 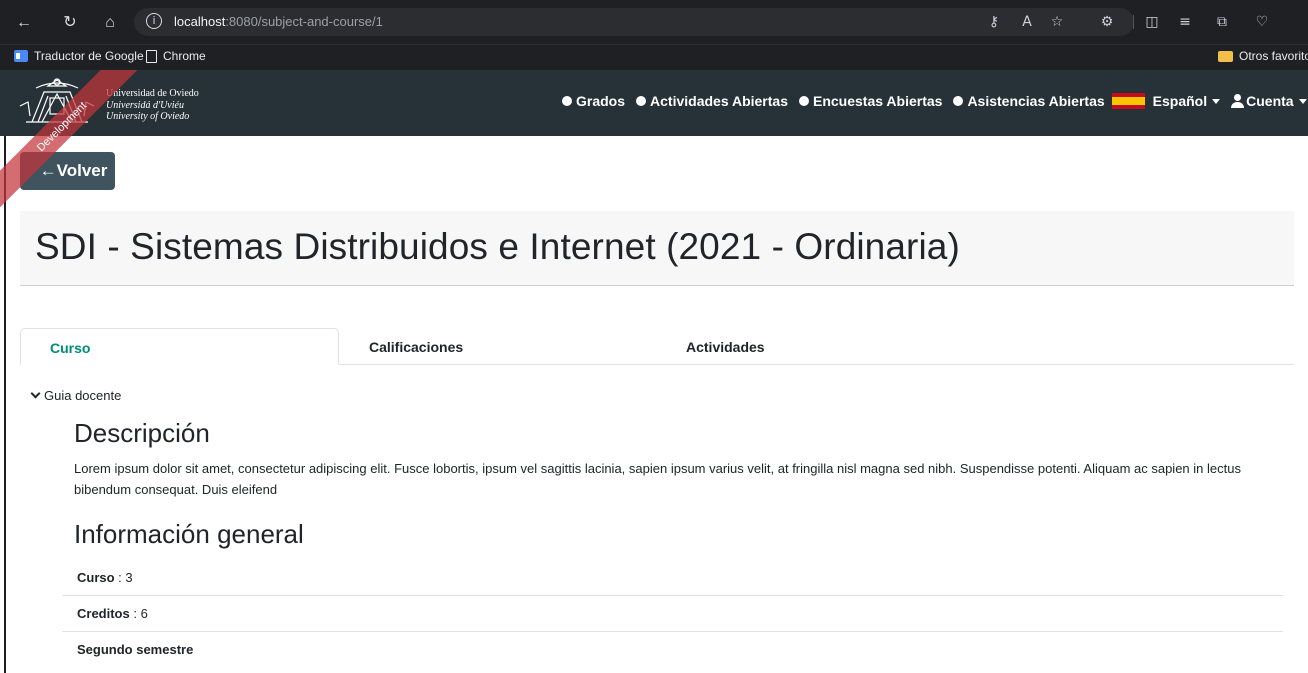 What do you see at coordinates (89, 56) in the screenshot?
I see `bookmark-label: Traductor de Google` at bounding box center [89, 56].